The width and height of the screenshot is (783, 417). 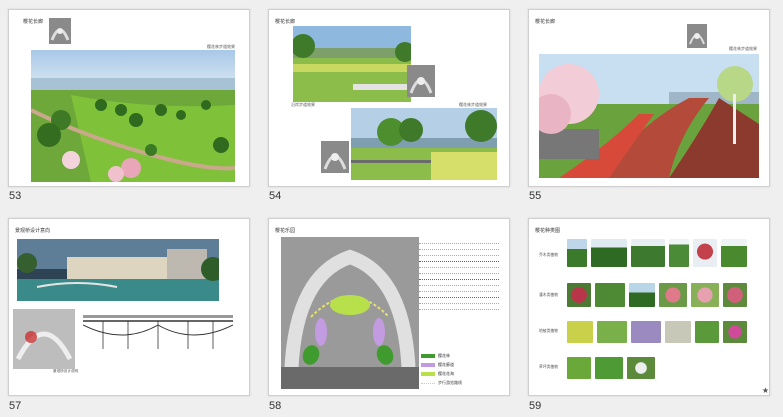 I want to click on bridge-description-text: 景观桥设计说明, so click(x=138, y=372).